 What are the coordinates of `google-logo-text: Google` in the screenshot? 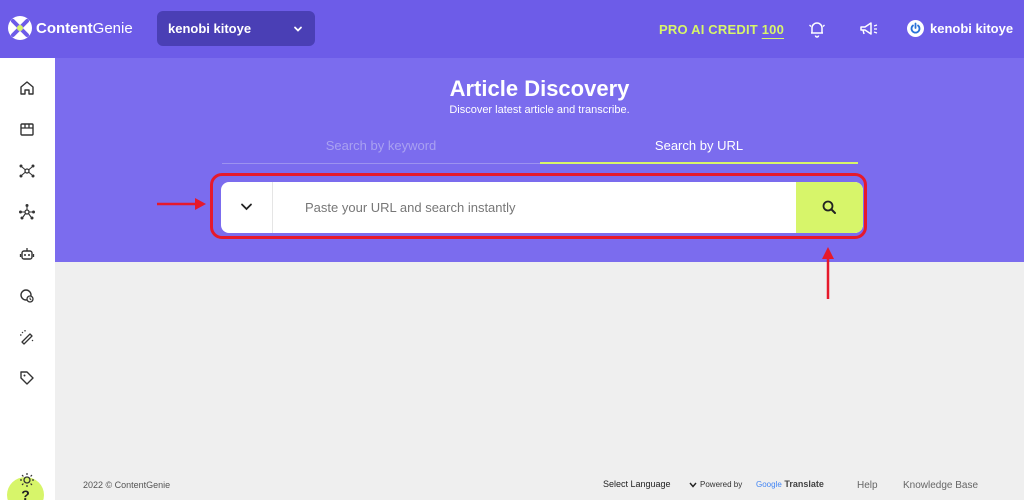 It's located at (769, 484).